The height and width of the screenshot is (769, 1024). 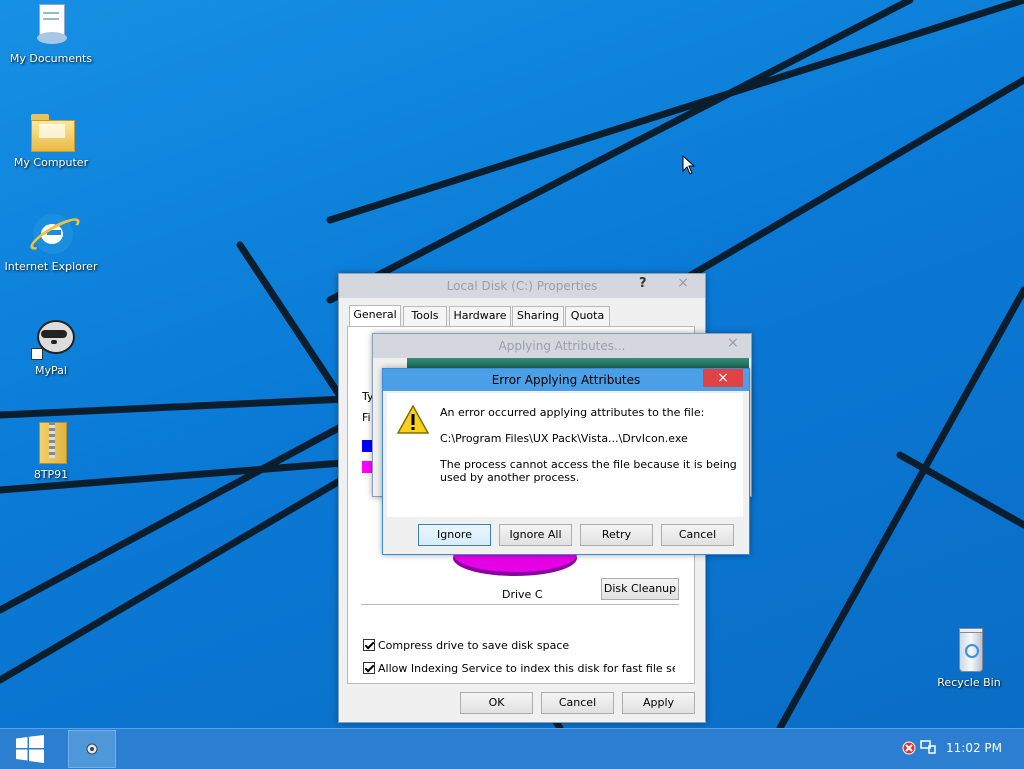 I want to click on ok-button: OK, so click(x=496, y=703).